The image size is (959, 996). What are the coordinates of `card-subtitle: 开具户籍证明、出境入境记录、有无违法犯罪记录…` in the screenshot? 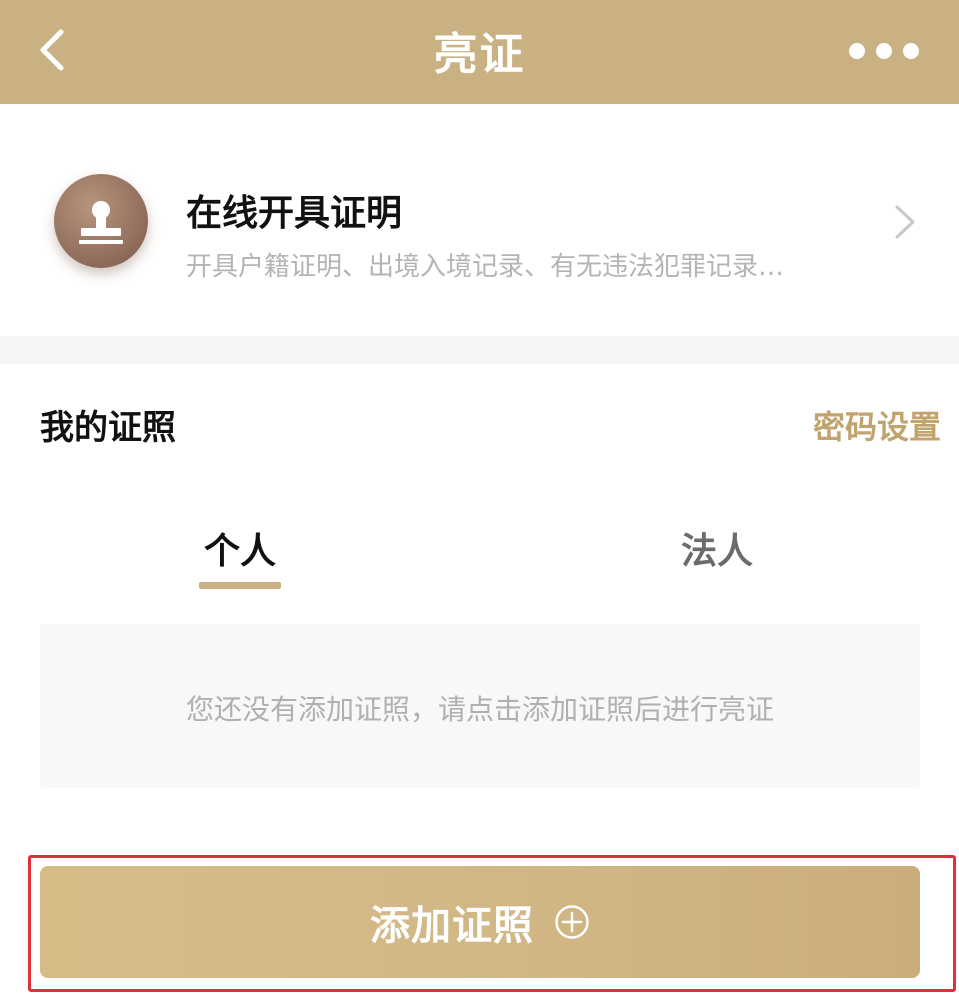 It's located at (485, 267).